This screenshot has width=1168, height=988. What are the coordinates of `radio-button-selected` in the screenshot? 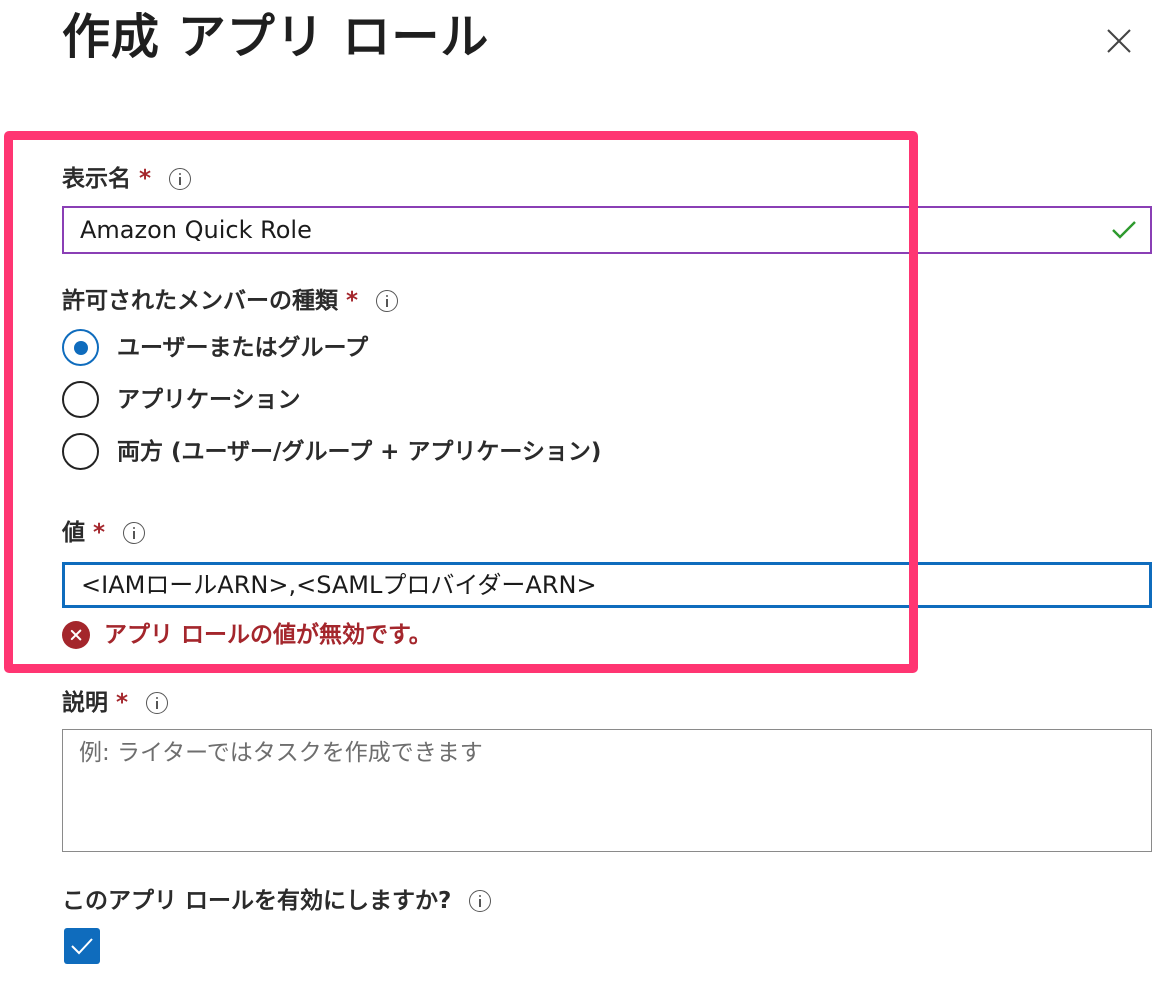 It's located at (80, 347).